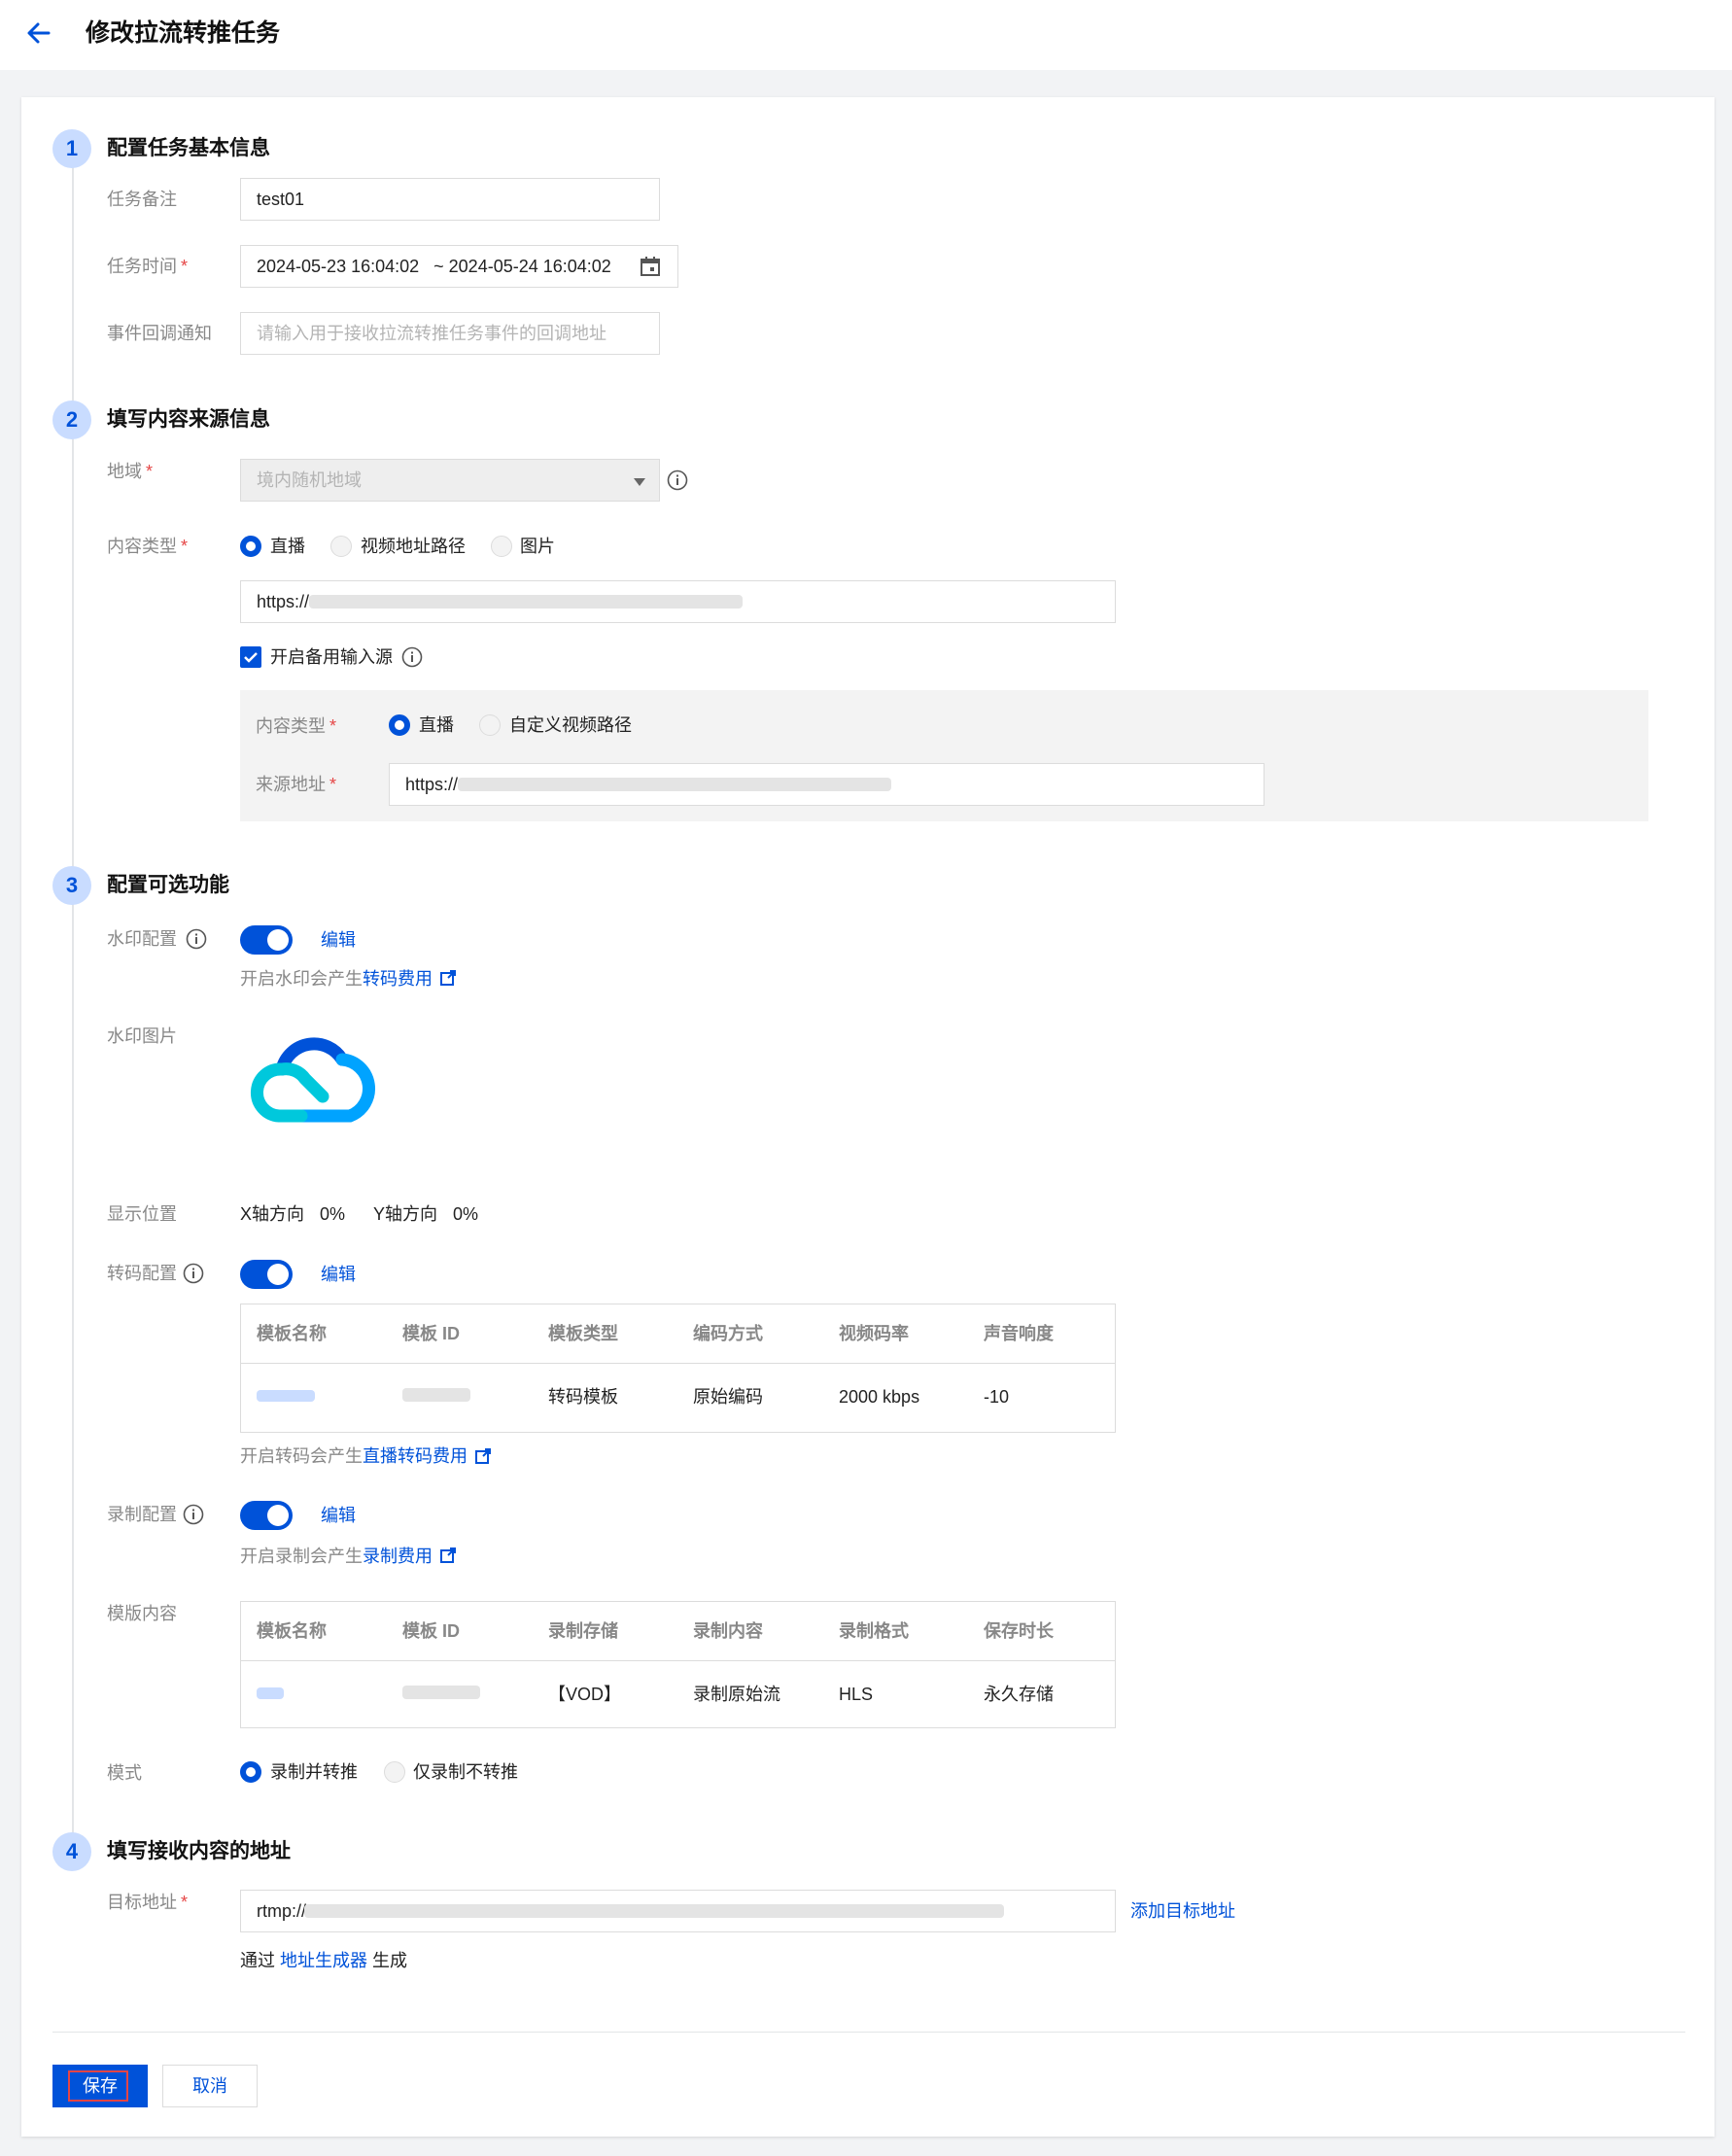 The image size is (1732, 2156). What do you see at coordinates (650, 266) in the screenshot?
I see `calendar-icon` at bounding box center [650, 266].